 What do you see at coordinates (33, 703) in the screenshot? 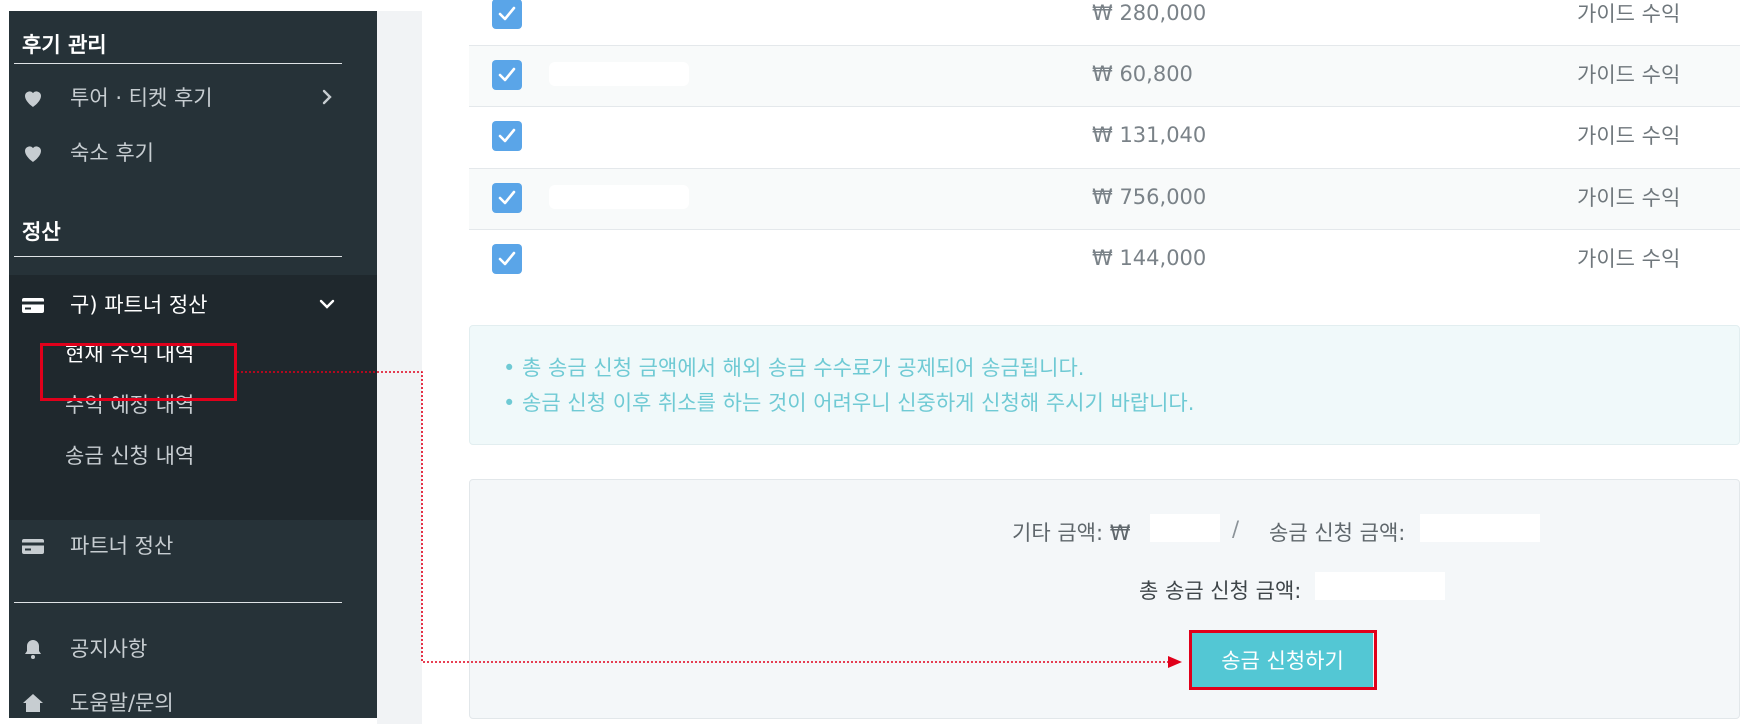
I see `home-icon` at bounding box center [33, 703].